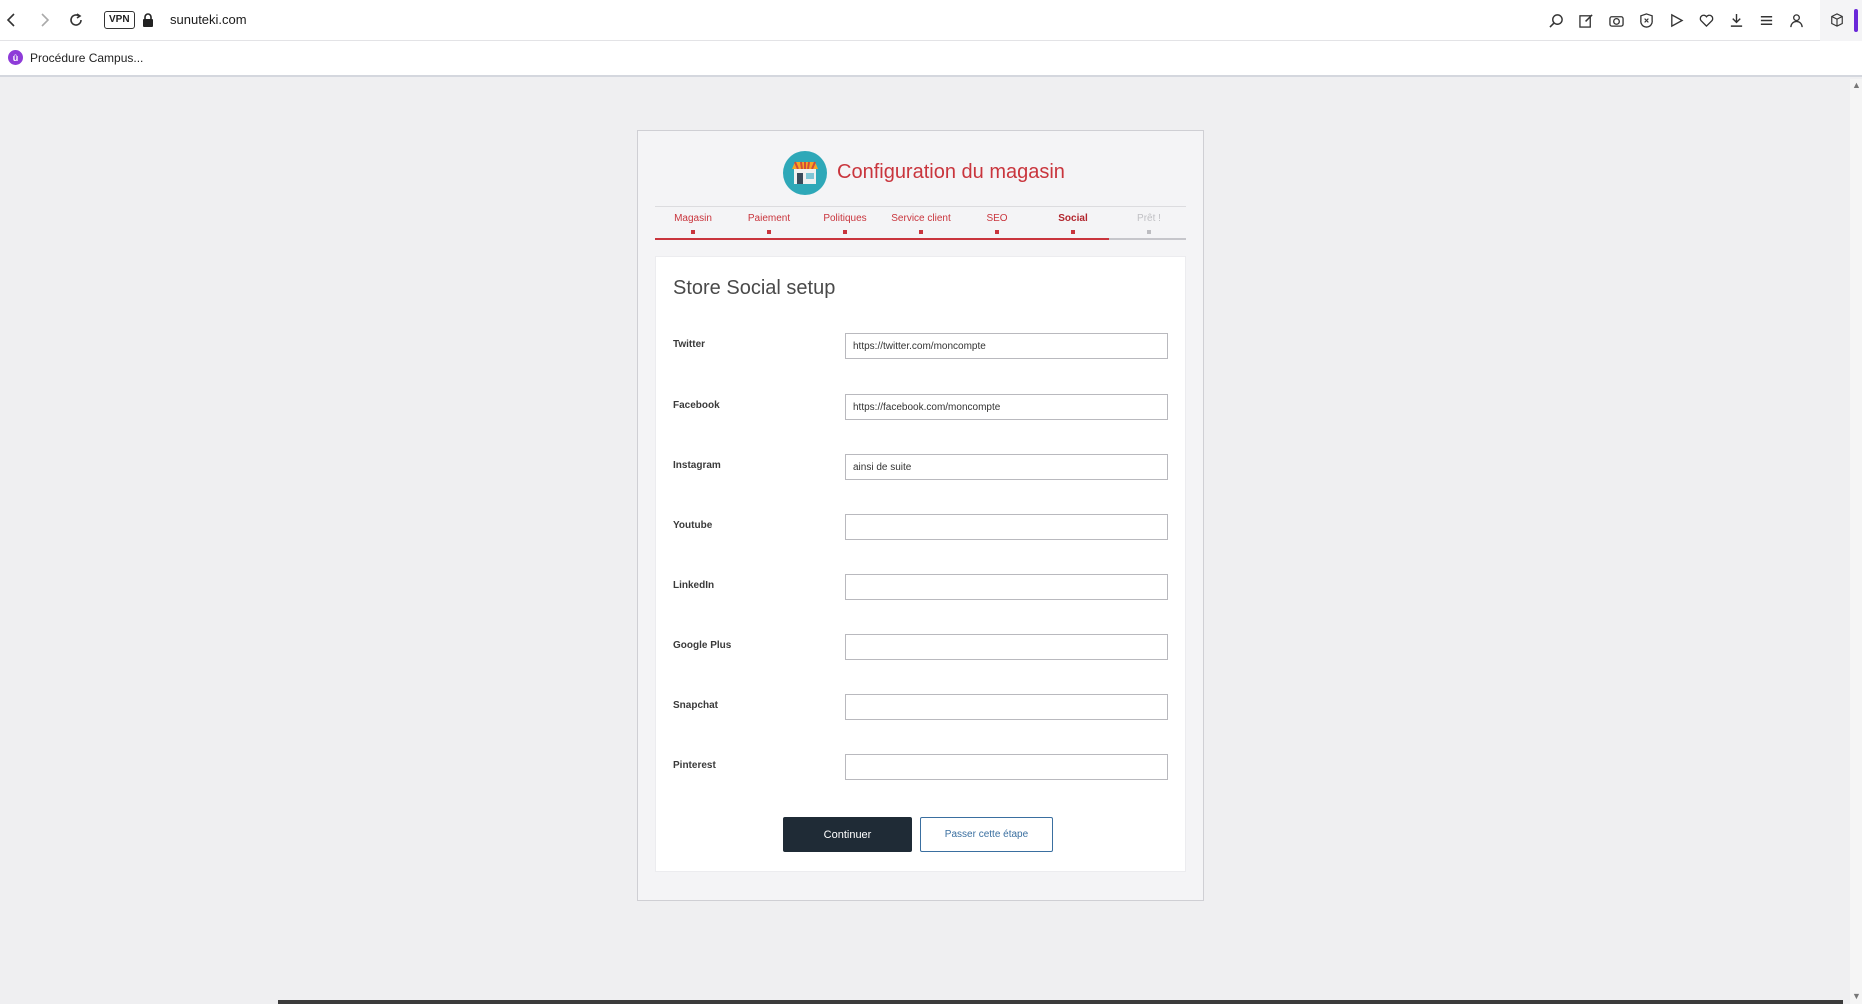 This screenshot has height=1004, width=1862. I want to click on snapchat-input, so click(1006, 707).